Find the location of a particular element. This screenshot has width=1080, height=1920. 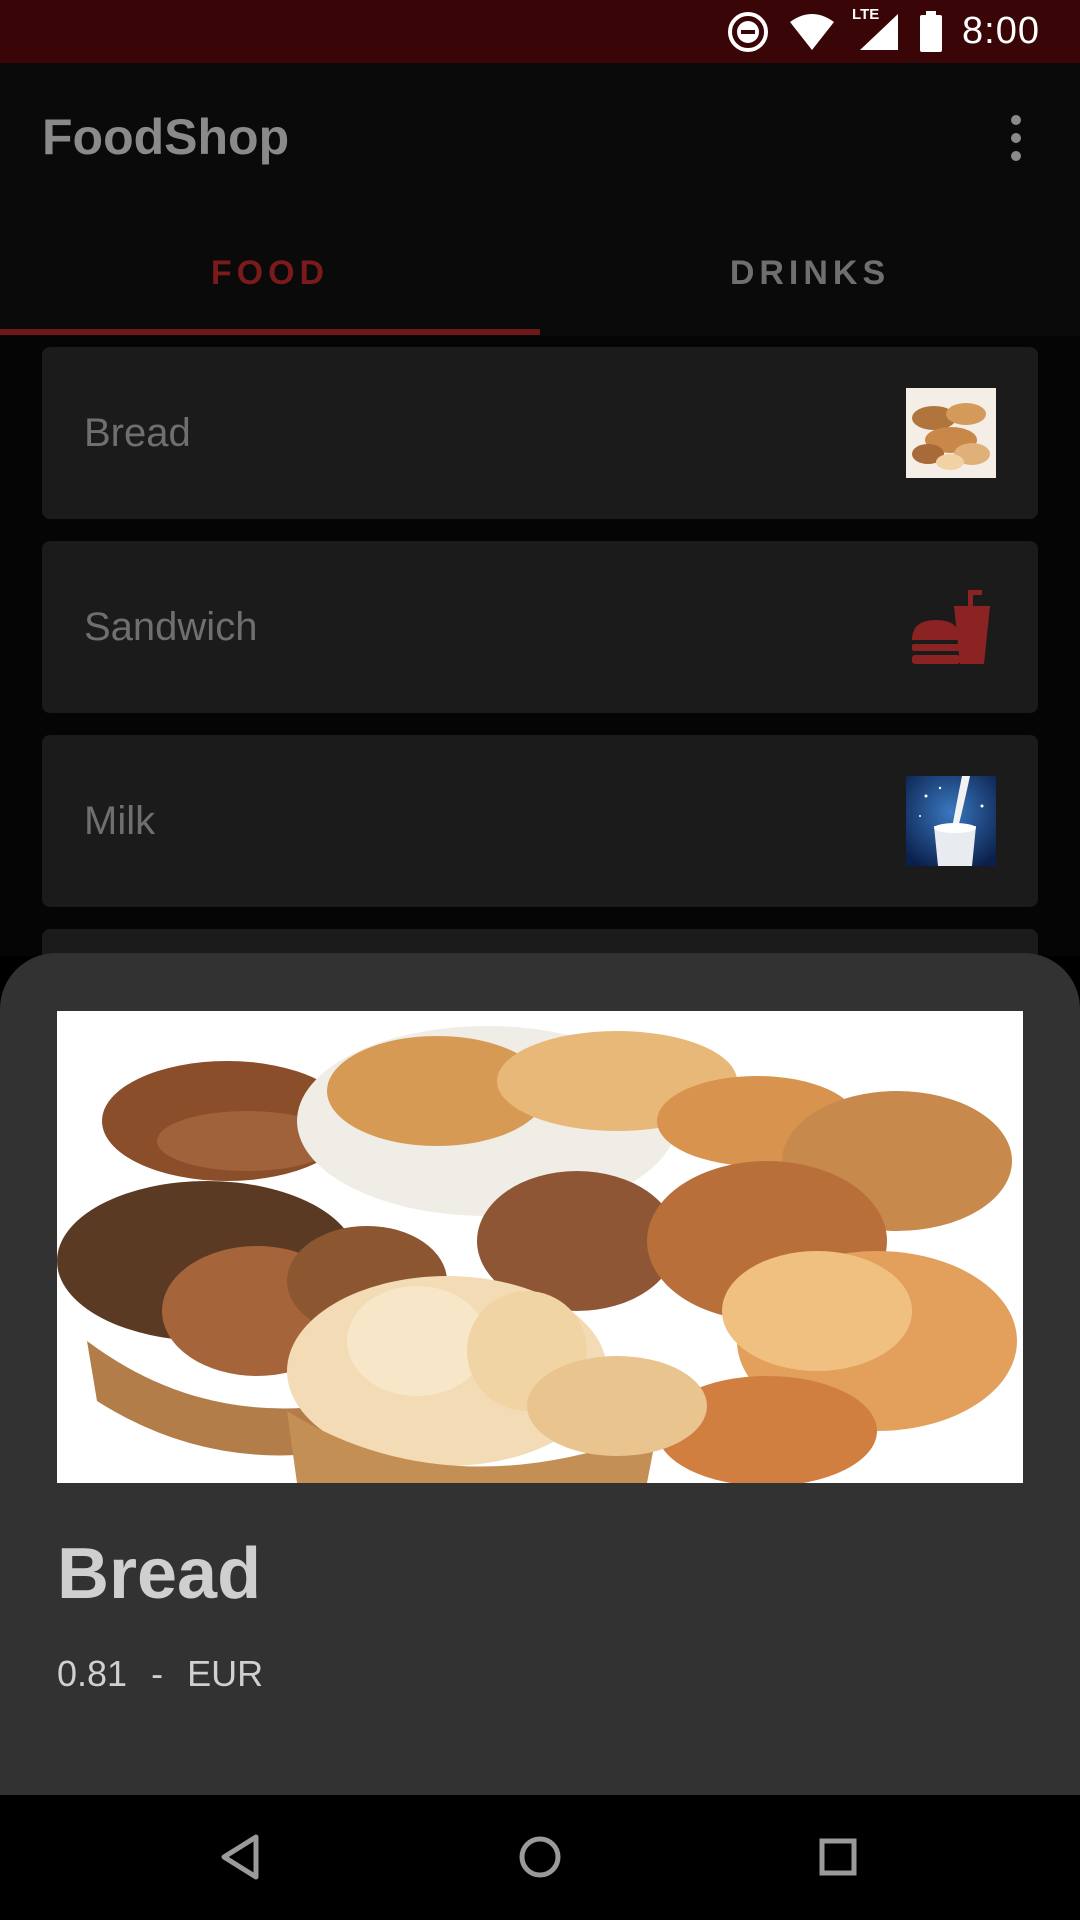

back-icon is located at coordinates (242, 1857).